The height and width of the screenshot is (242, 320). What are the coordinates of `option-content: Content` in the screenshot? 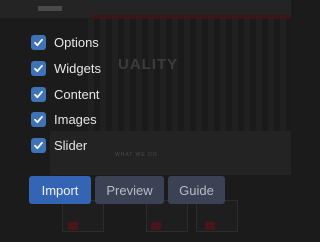 It's located at (65, 94).